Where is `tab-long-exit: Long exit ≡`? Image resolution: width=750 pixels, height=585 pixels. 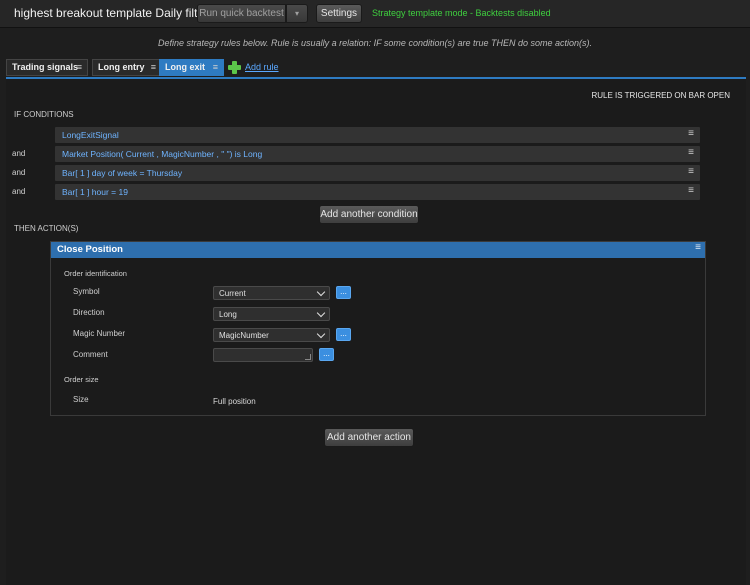 tab-long-exit: Long exit ≡ is located at coordinates (191, 67).